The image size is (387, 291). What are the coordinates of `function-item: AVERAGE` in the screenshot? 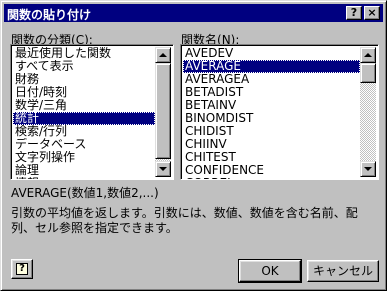 It's located at (271, 66).